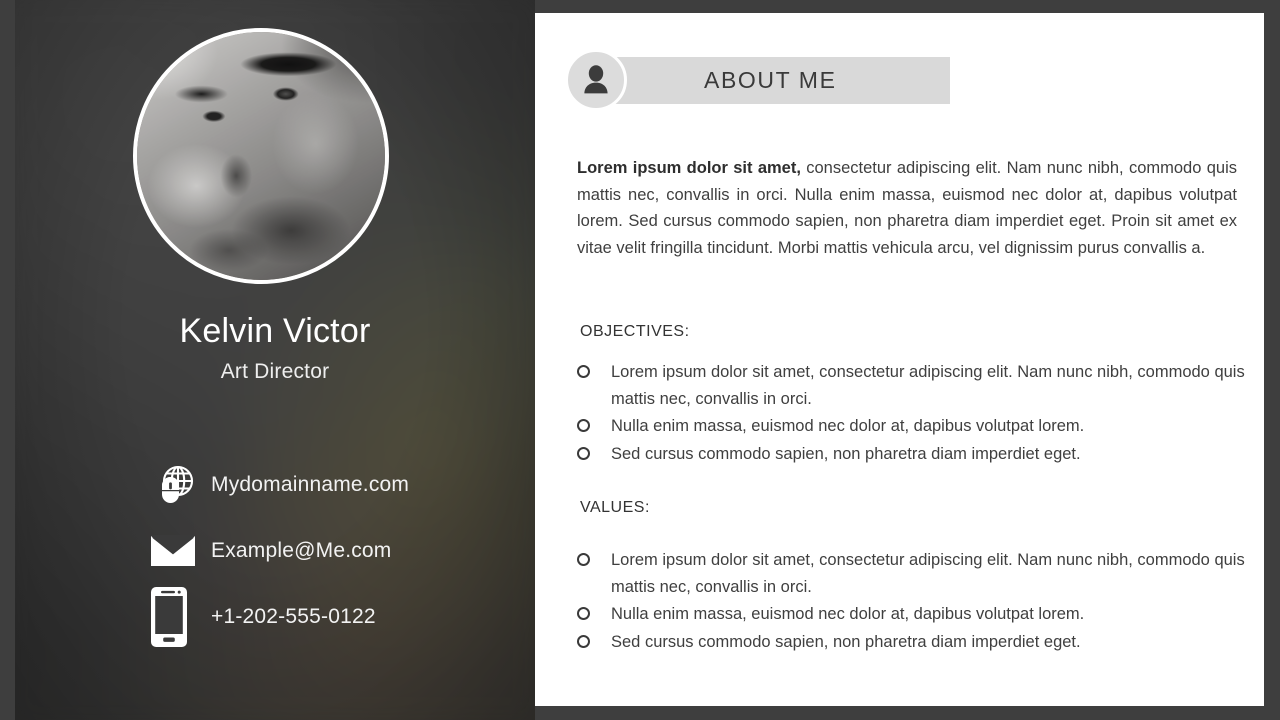 This screenshot has width=1280, height=720. What do you see at coordinates (689, 168) in the screenshot?
I see `about-paragraph-lead: Lorem ipsum dolor sit amet,` at bounding box center [689, 168].